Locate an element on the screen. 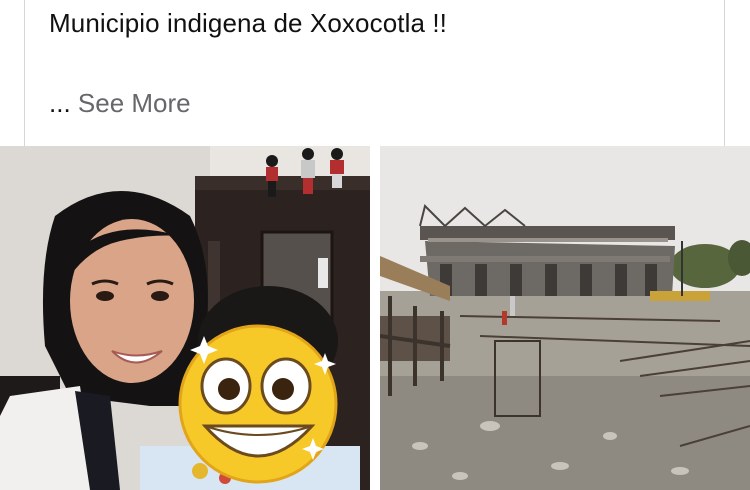 The image size is (750, 490). see-more-row: ... See More is located at coordinates (120, 103).